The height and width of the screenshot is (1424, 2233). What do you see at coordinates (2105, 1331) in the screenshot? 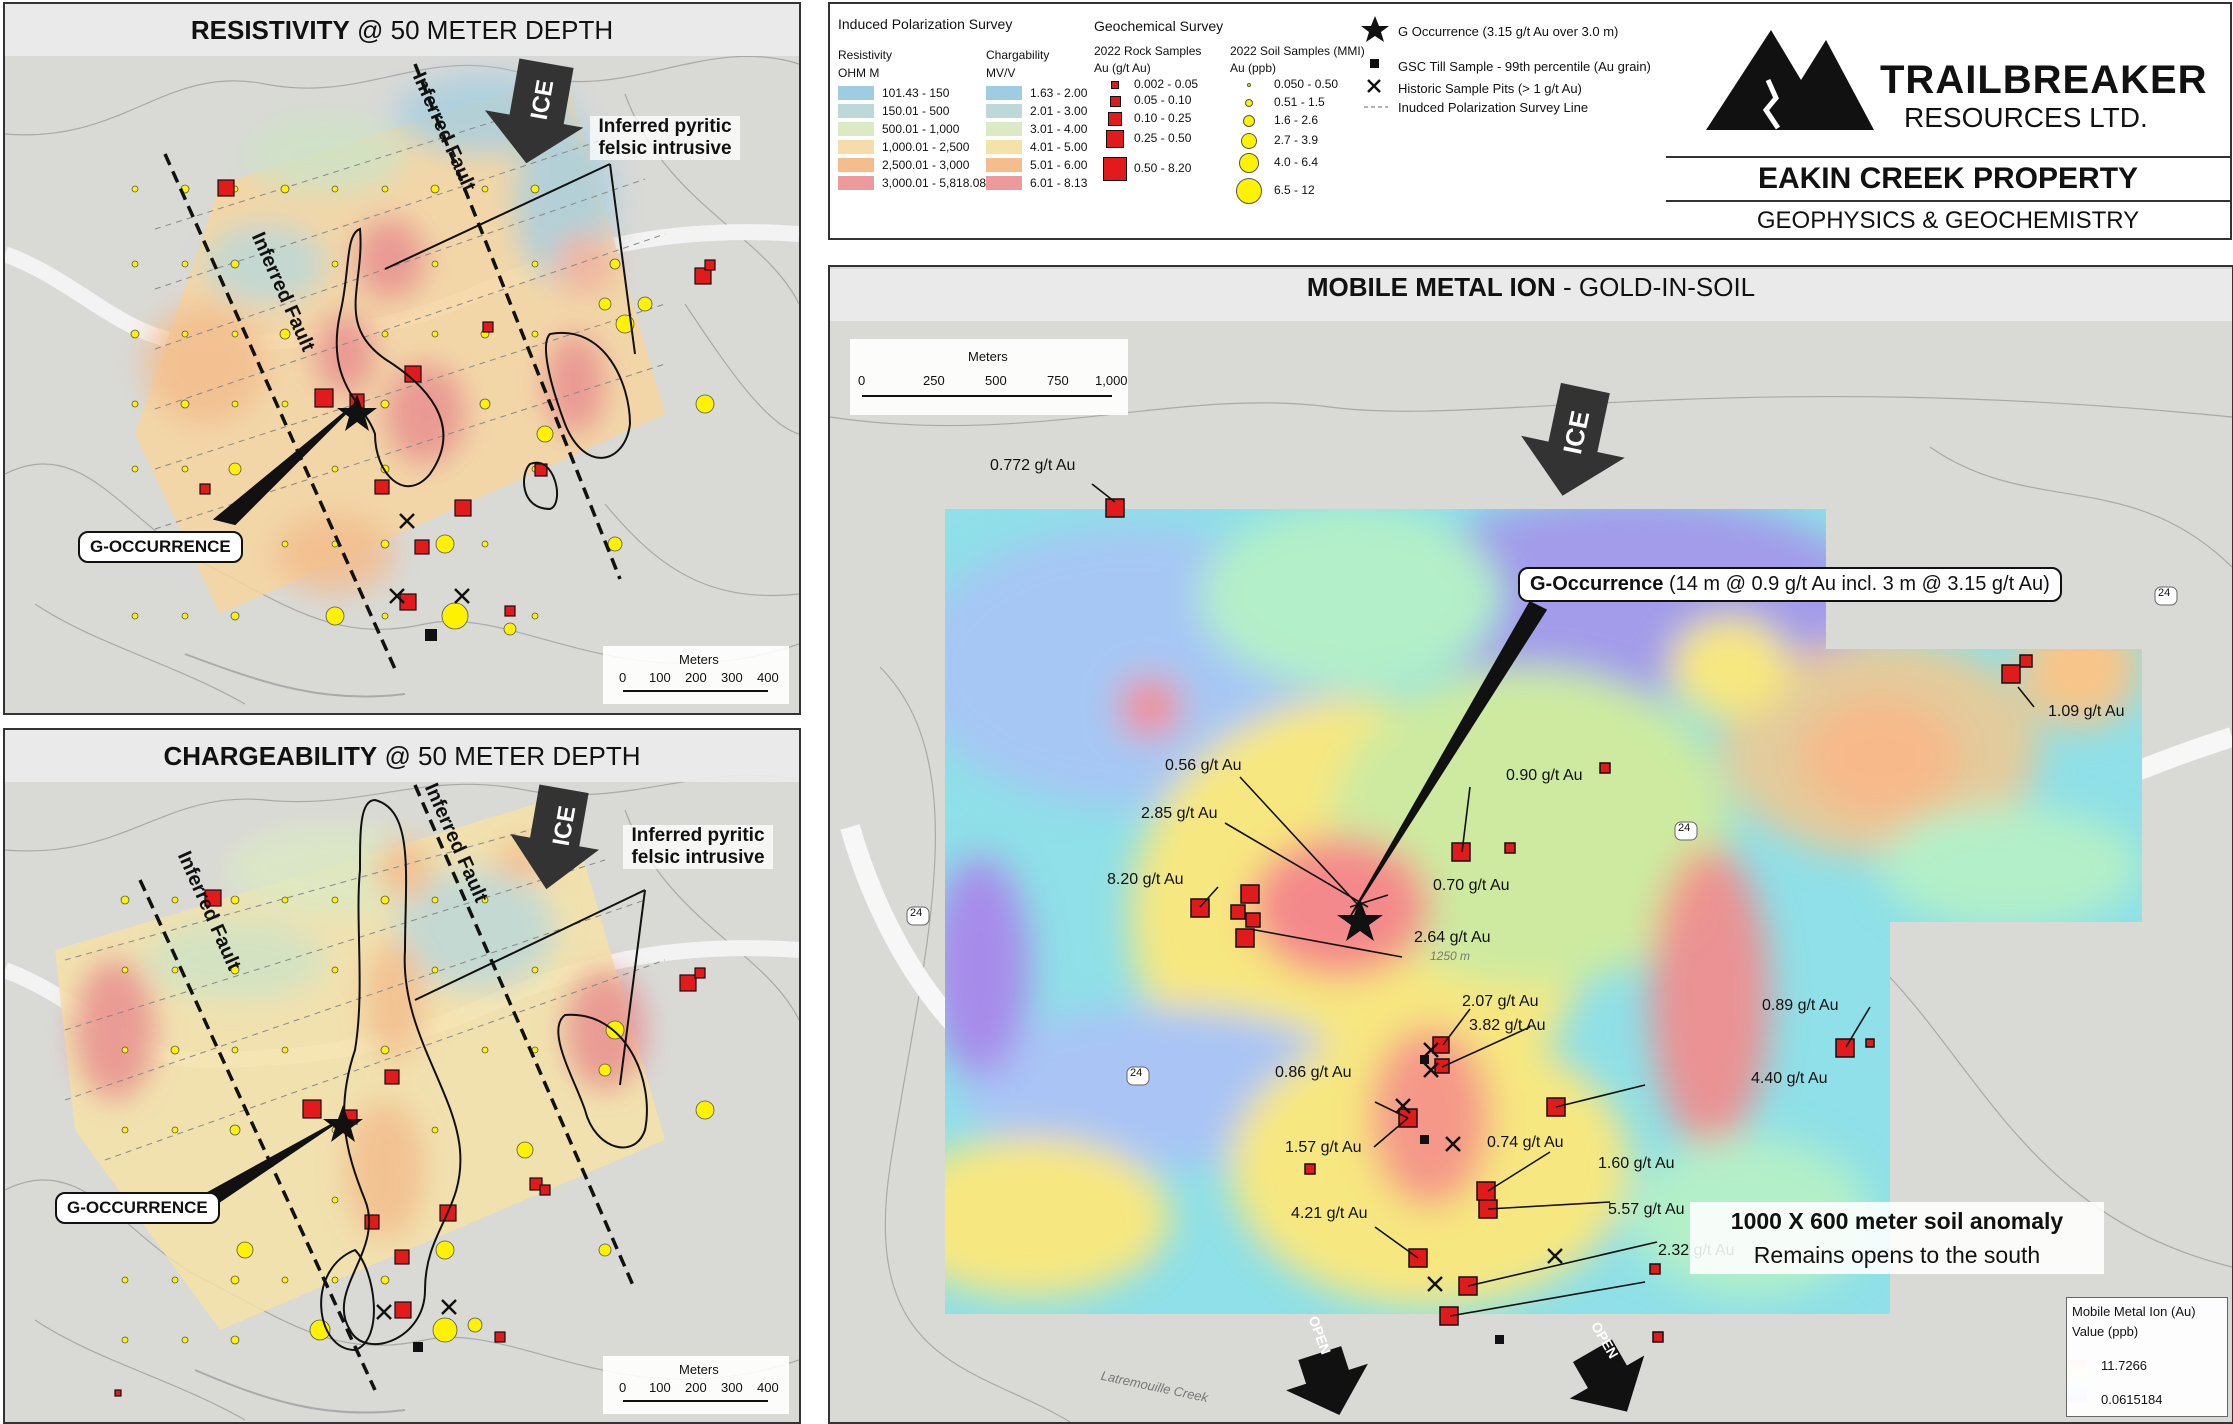
I see `colorbar-unit: Value (ppb)` at bounding box center [2105, 1331].